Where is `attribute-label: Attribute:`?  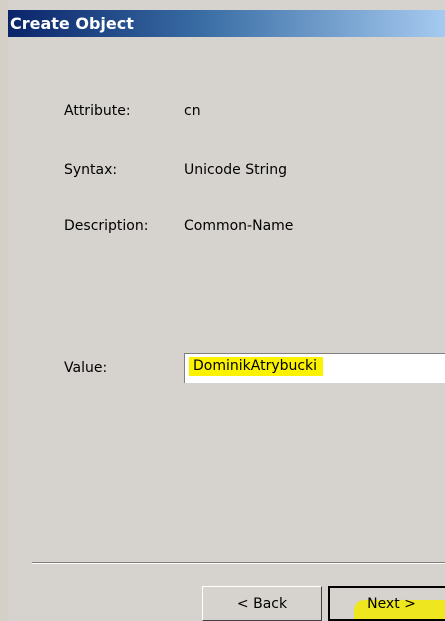 attribute-label: Attribute: is located at coordinates (97, 111).